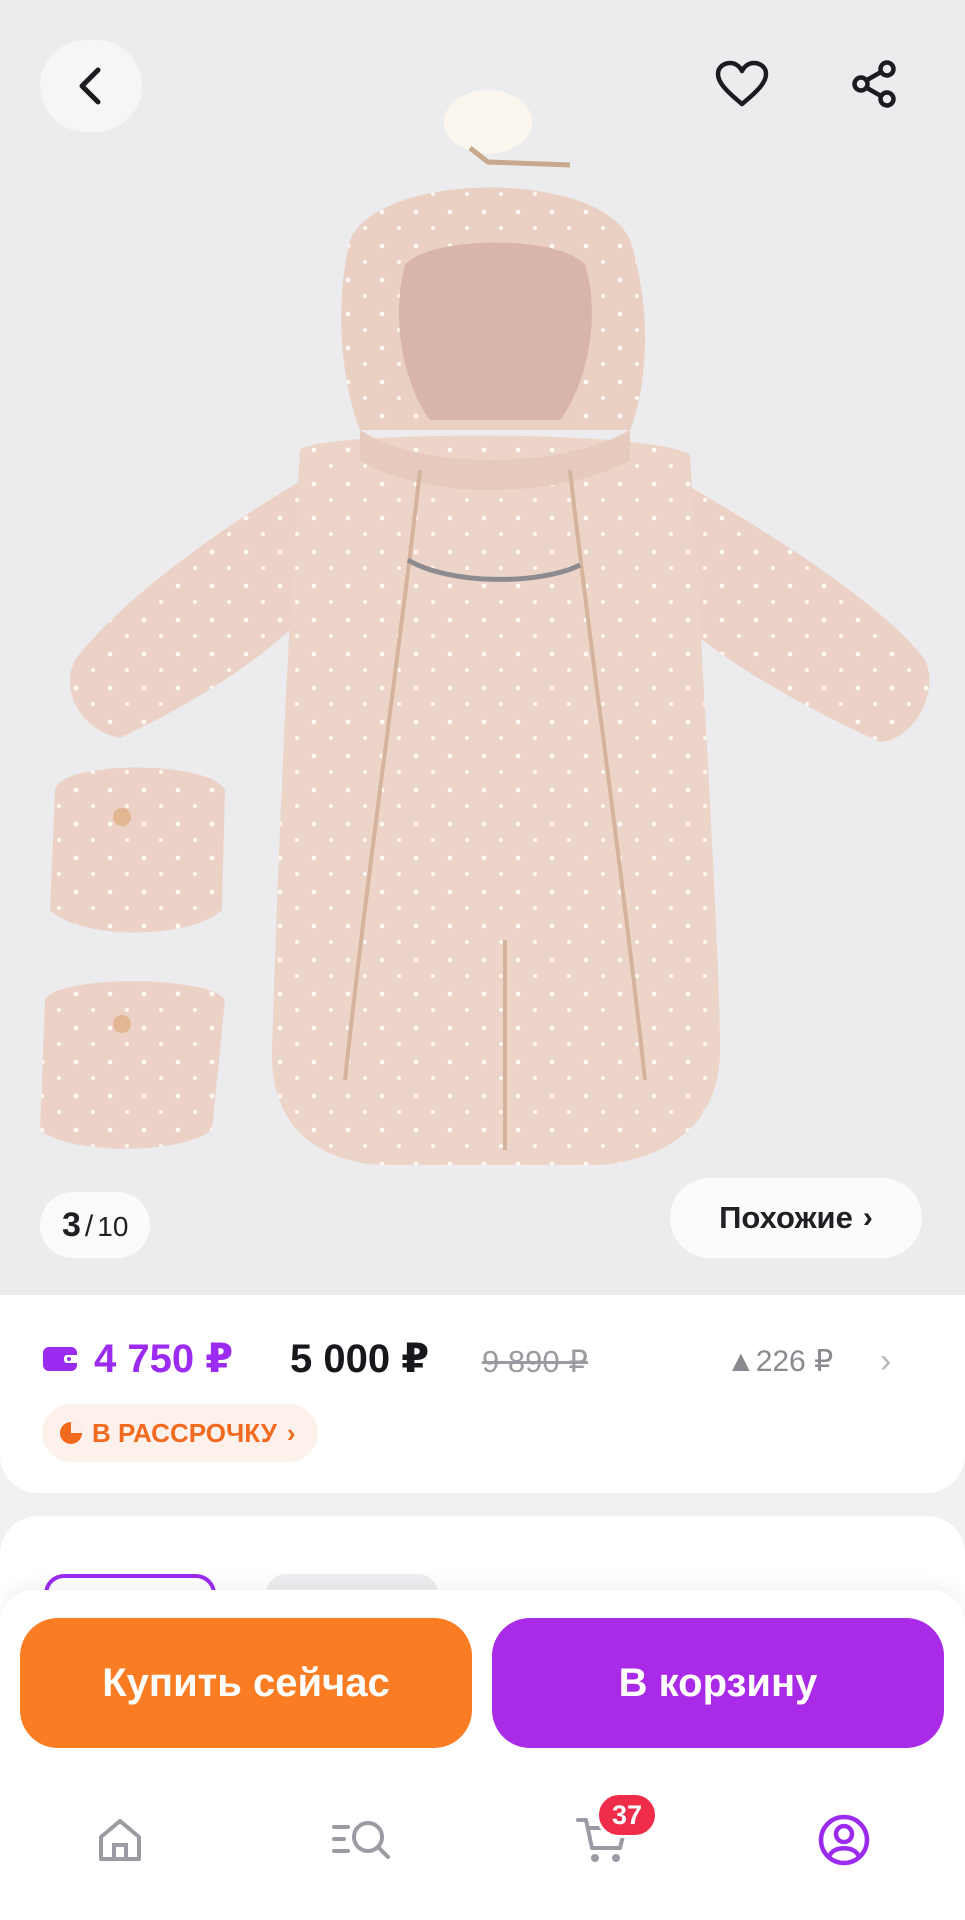  I want to click on current-price: 5 000 ₽, so click(360, 1359).